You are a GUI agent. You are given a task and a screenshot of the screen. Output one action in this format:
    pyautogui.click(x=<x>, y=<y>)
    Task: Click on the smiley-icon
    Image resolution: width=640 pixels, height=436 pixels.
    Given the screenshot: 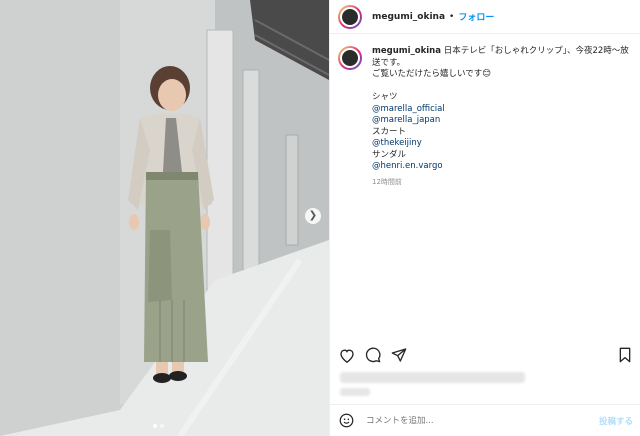 What is the action you would take?
    pyautogui.click(x=346, y=421)
    